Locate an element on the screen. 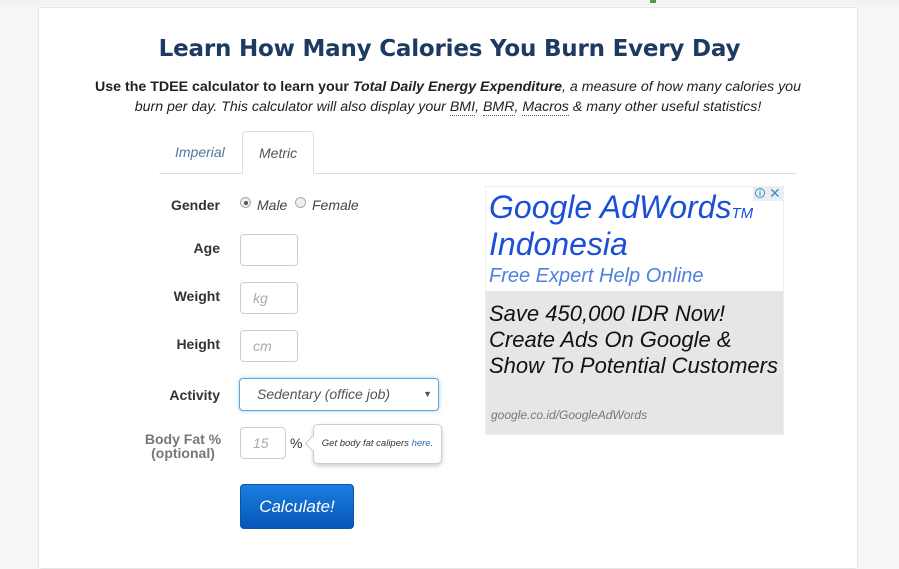  intro-term: Total Daily Energy Expenditure is located at coordinates (457, 87).